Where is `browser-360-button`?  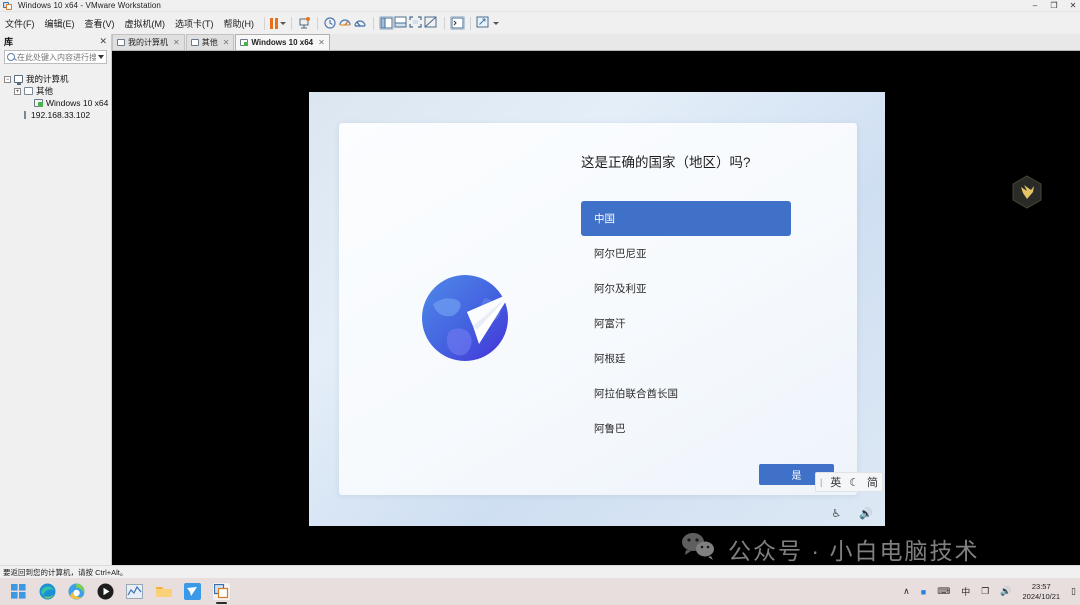 browser-360-button is located at coordinates (76, 591).